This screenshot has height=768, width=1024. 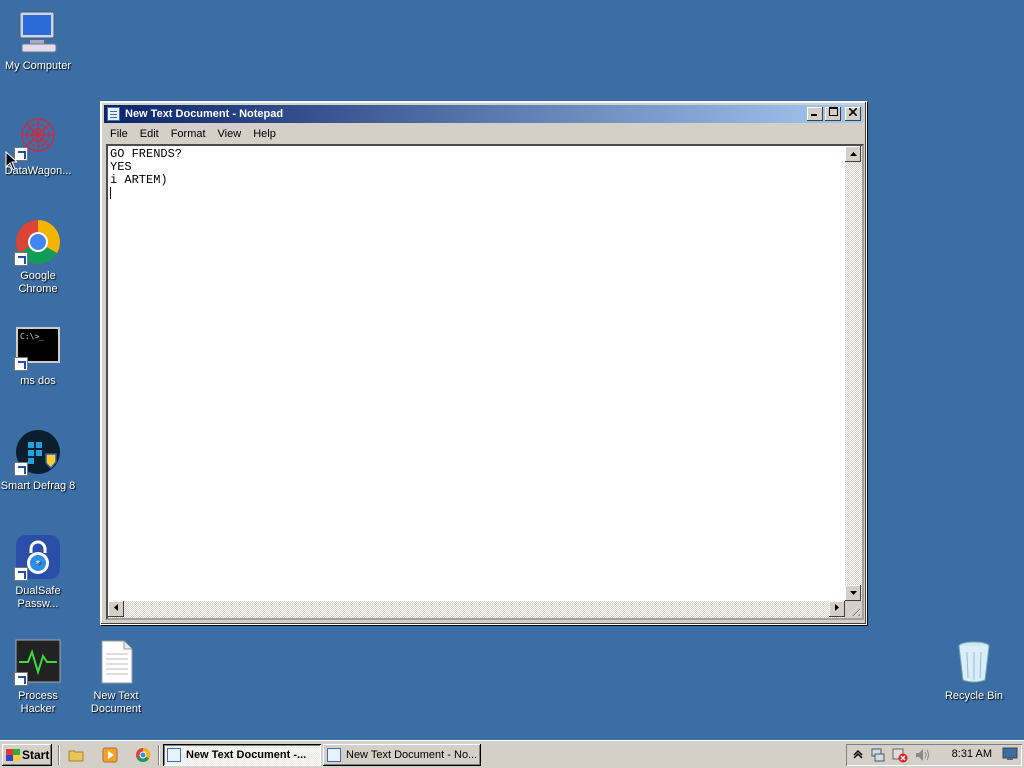 What do you see at coordinates (900, 755) in the screenshot?
I see `security-alert-icon` at bounding box center [900, 755].